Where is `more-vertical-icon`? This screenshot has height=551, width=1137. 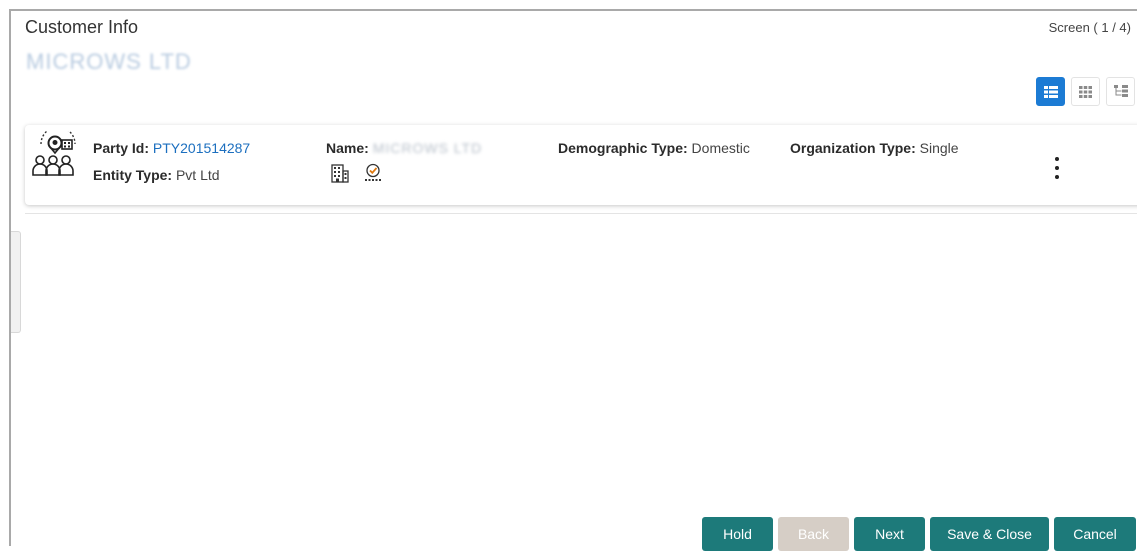
more-vertical-icon is located at coordinates (1057, 168).